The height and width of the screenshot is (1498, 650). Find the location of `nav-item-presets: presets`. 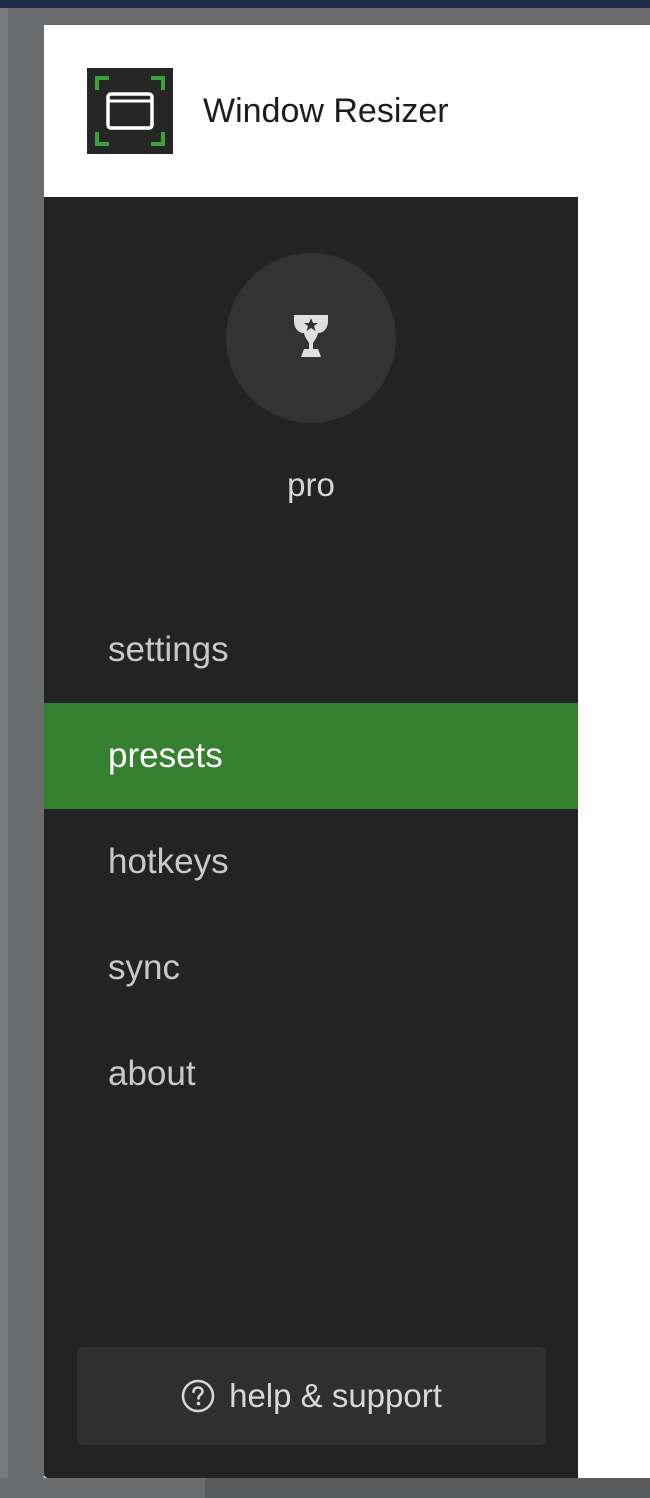

nav-item-presets: presets is located at coordinates (311, 756).